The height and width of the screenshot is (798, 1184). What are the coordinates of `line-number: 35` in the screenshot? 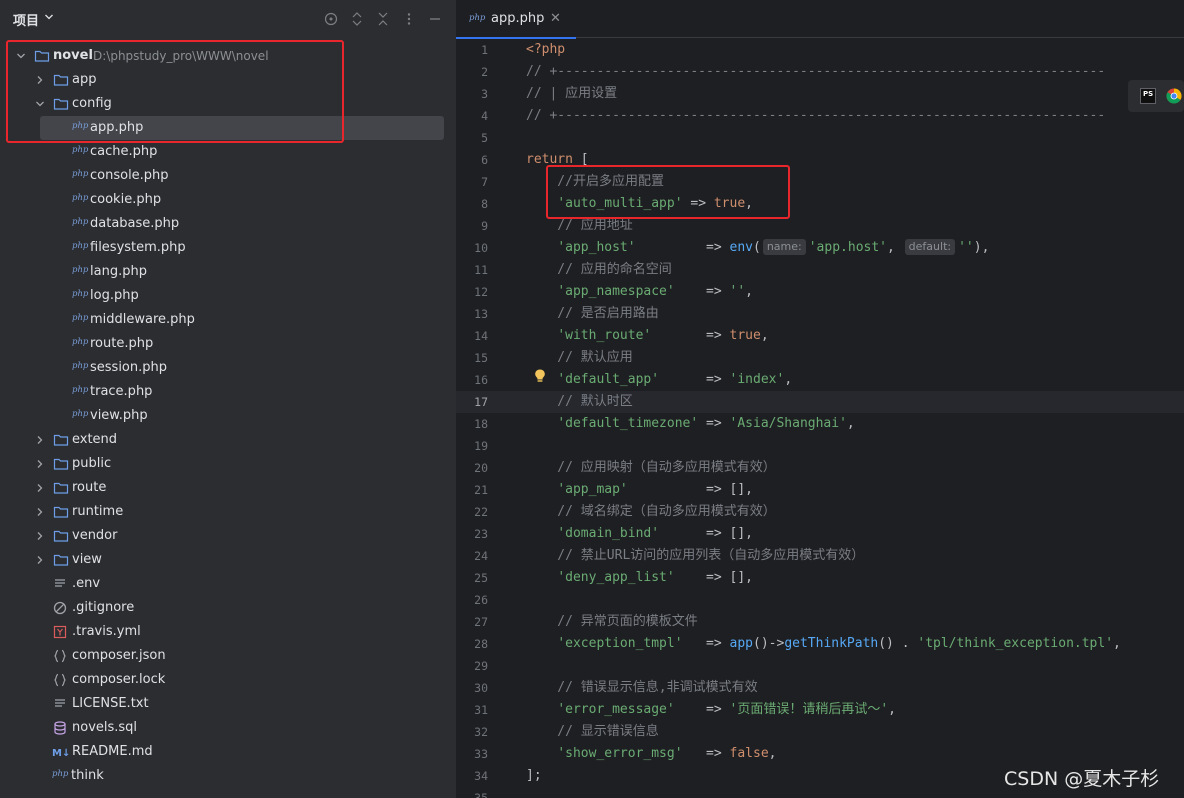 It's located at (481, 794).